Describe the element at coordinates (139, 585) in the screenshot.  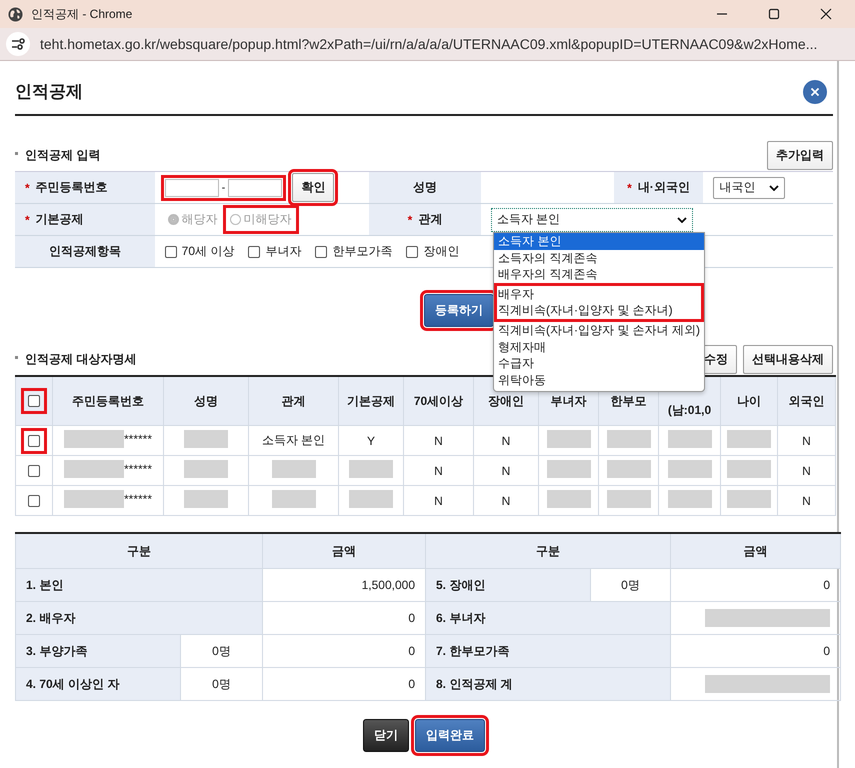
I see `row-label: 1. 본인` at that location.